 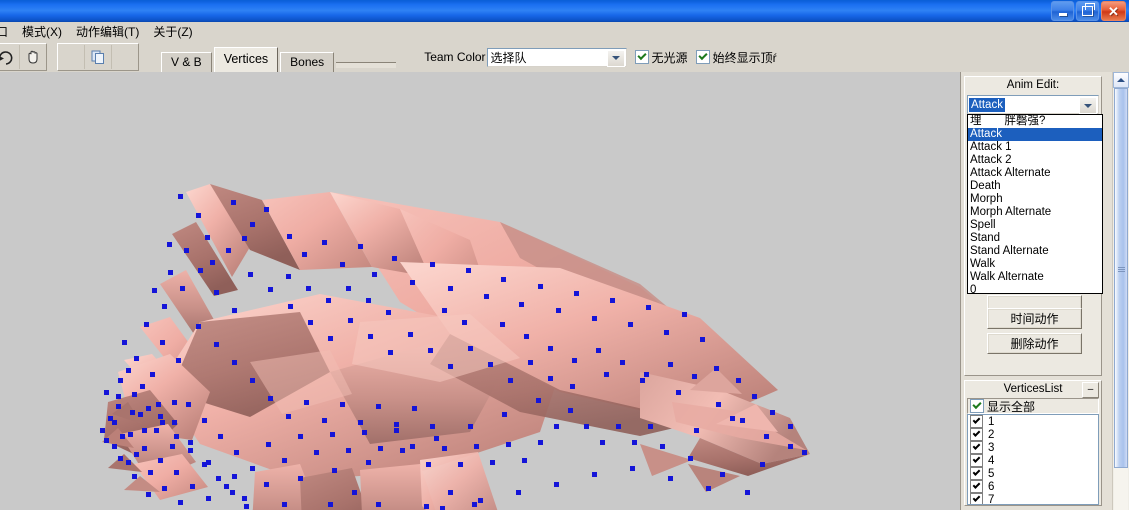 What do you see at coordinates (1033, 104) in the screenshot?
I see `anim-select: Attack` at bounding box center [1033, 104].